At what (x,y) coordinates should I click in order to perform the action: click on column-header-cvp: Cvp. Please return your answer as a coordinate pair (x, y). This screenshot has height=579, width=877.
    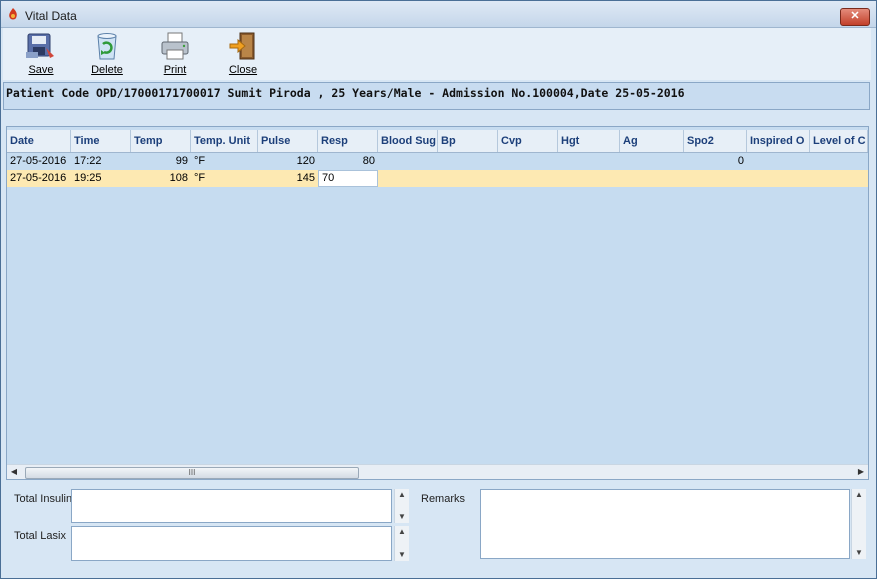
    Looking at the image, I should click on (528, 141).